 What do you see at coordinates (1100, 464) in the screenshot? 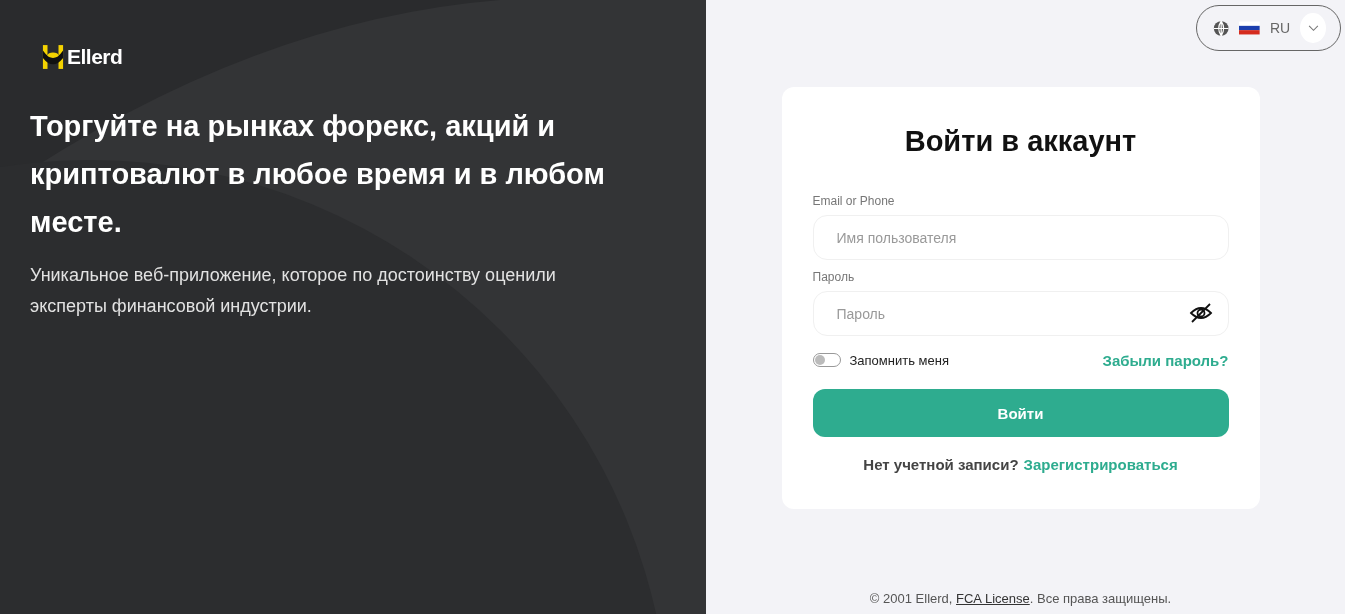
I see `register-link: Зарегистрироваться` at bounding box center [1100, 464].